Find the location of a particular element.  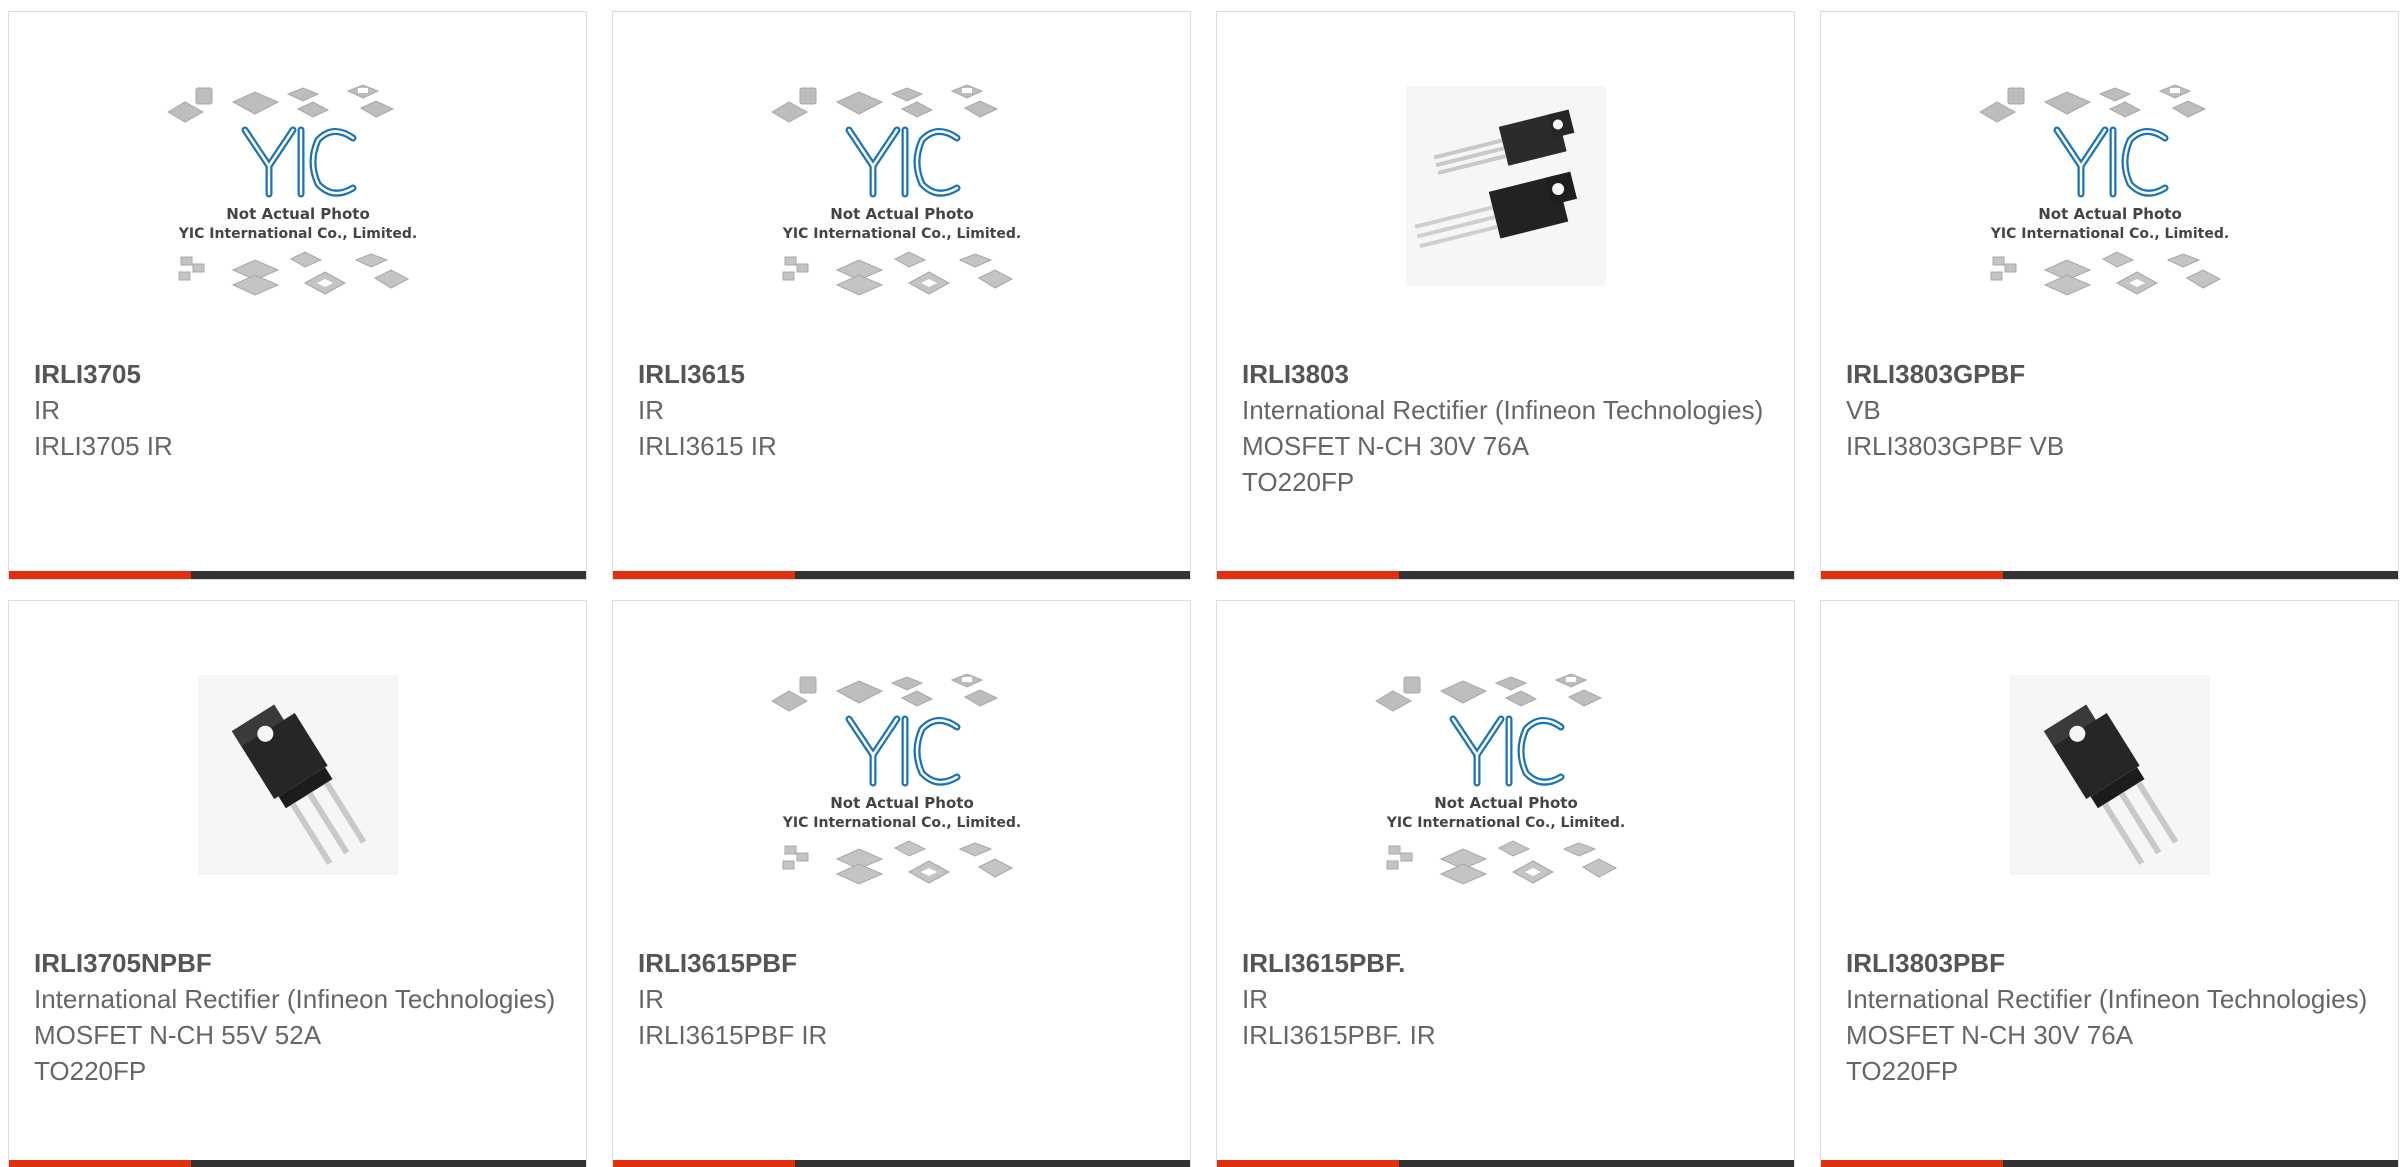

product-info: IRLI3705 IR IRLI3705 IR is located at coordinates (300, 410).